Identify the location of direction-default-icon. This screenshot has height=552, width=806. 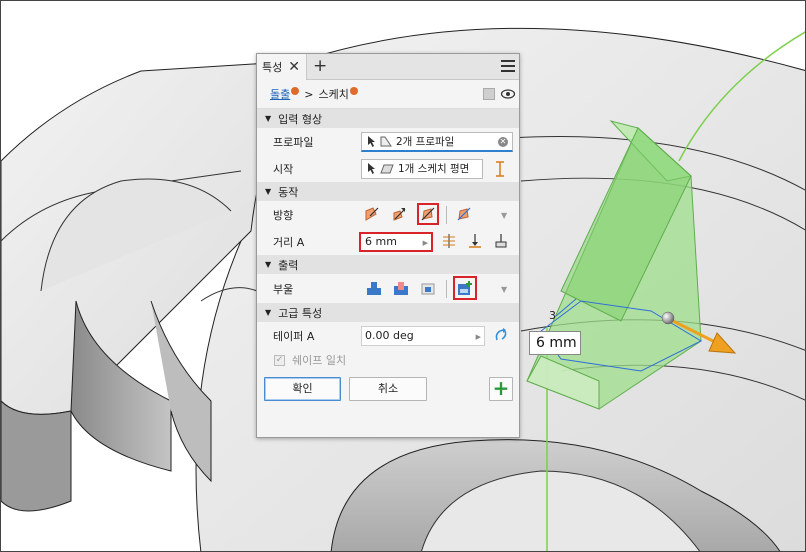
(372, 214).